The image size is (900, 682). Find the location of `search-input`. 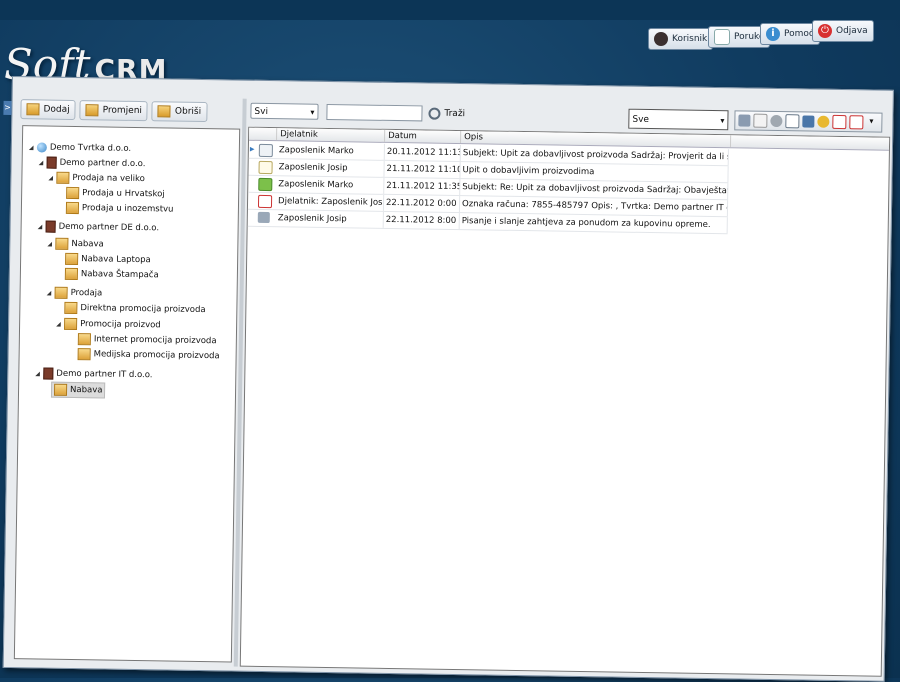

search-input is located at coordinates (374, 112).